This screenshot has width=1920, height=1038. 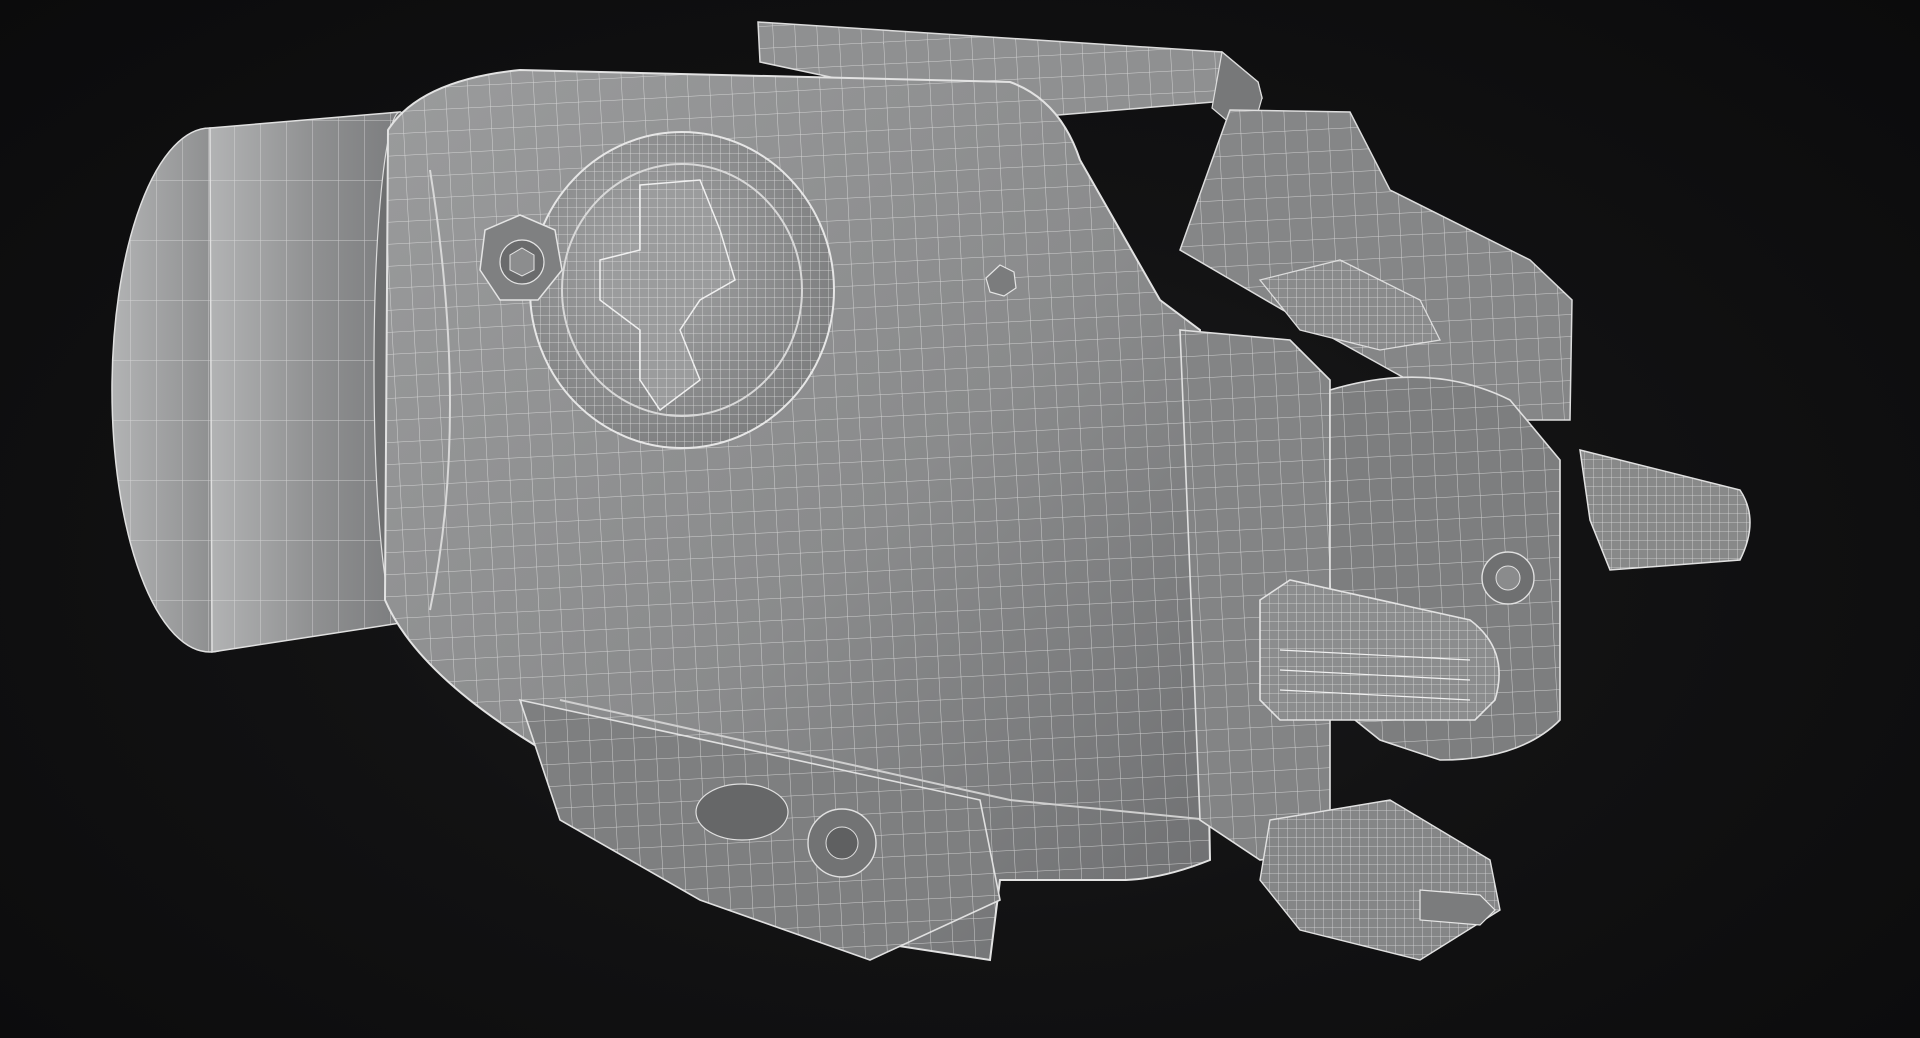 What do you see at coordinates (269, 382) in the screenshot?
I see `lens-bezel` at bounding box center [269, 382].